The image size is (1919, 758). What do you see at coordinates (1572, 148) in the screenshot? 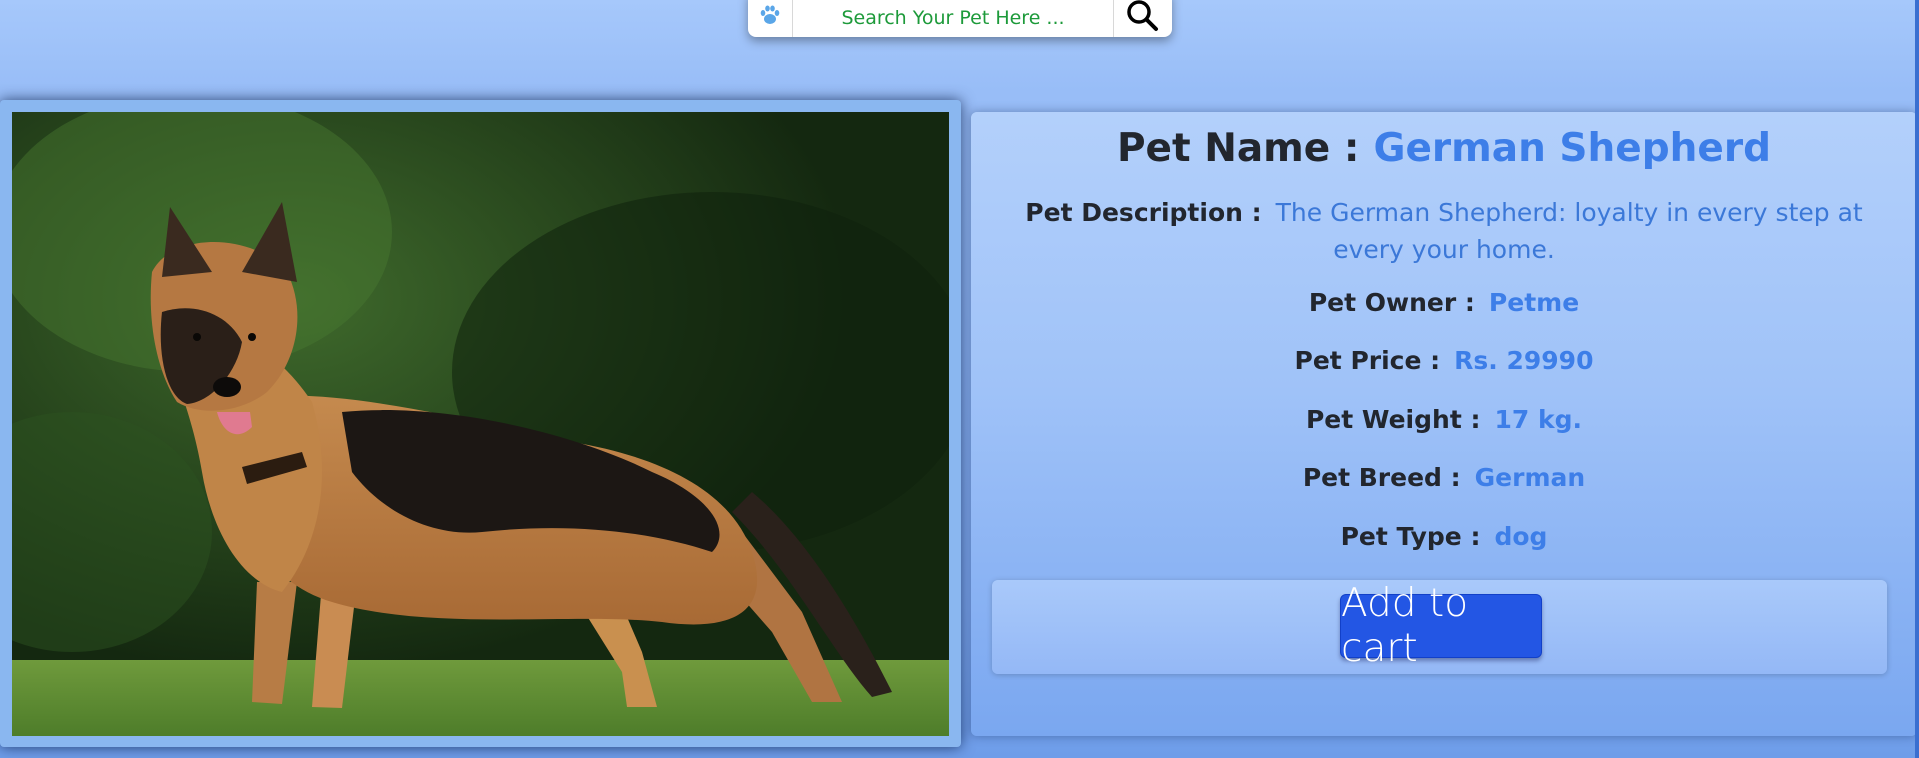
I see `pet-name-value: German Shepherd` at bounding box center [1572, 148].